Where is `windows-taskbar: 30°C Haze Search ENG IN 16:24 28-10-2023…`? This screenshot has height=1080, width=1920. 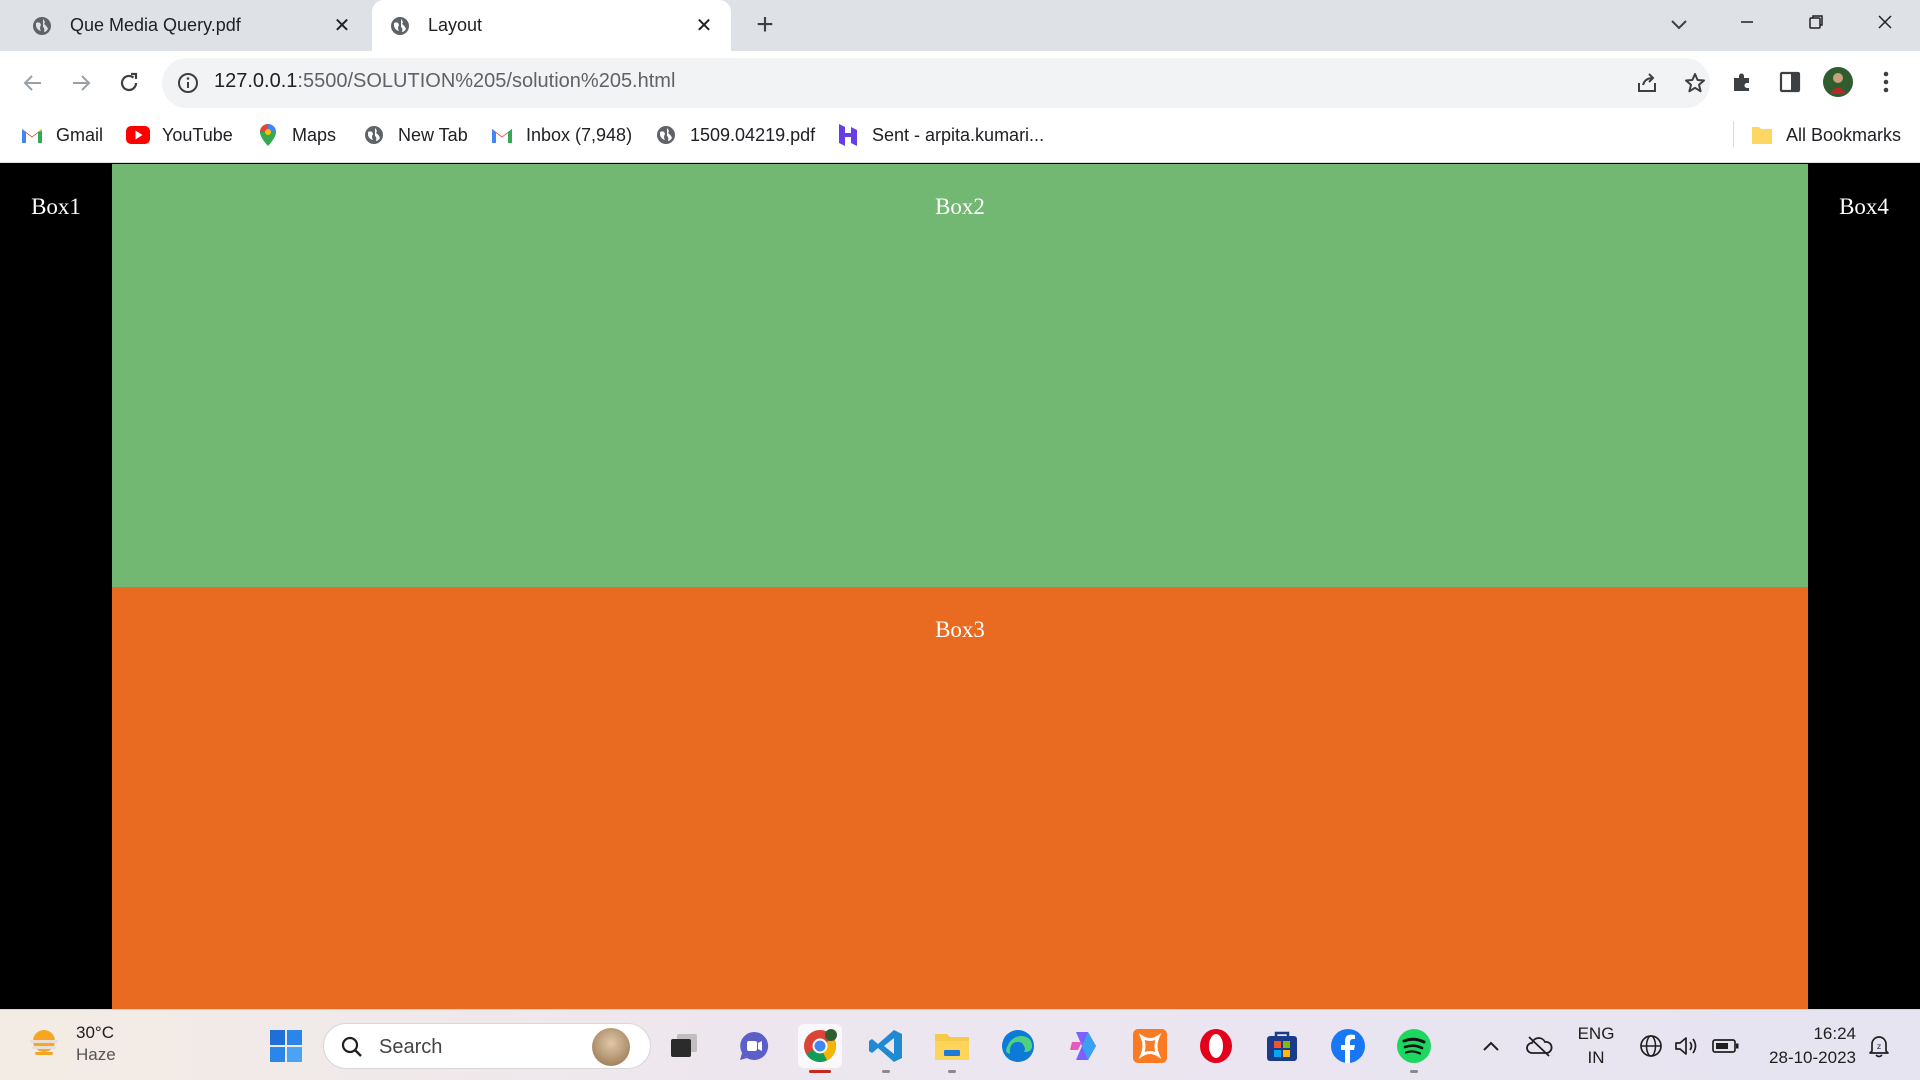
windows-taskbar: 30°C Haze Search ENG IN 16:24 28-10-2023… is located at coordinates (960, 1044).